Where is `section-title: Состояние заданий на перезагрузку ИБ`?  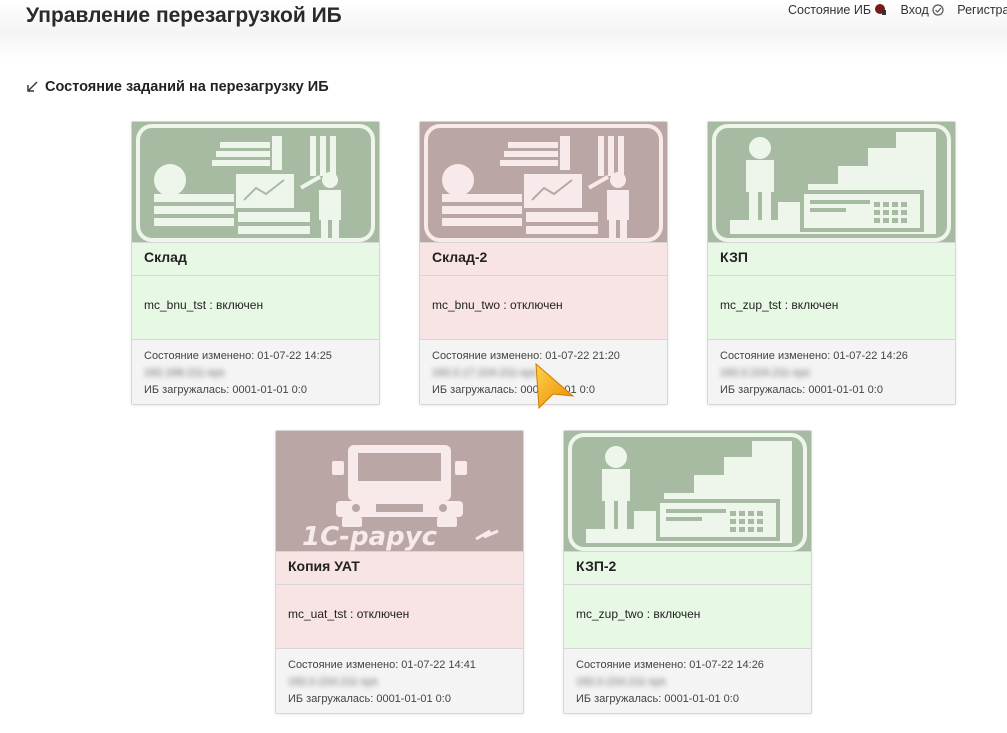
section-title: Состояние заданий на перезагрузку ИБ is located at coordinates (177, 87).